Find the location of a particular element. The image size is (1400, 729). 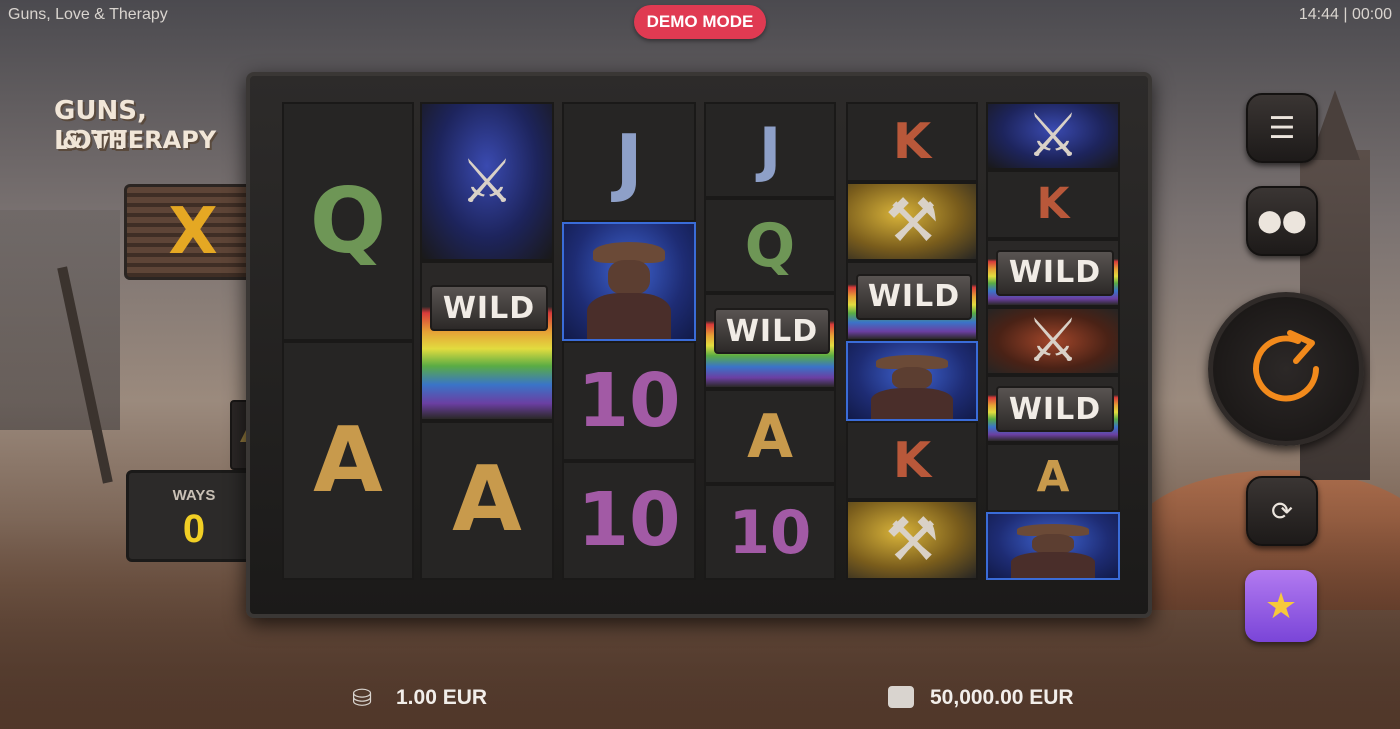

multiplier-symbol: X is located at coordinates (193, 232).